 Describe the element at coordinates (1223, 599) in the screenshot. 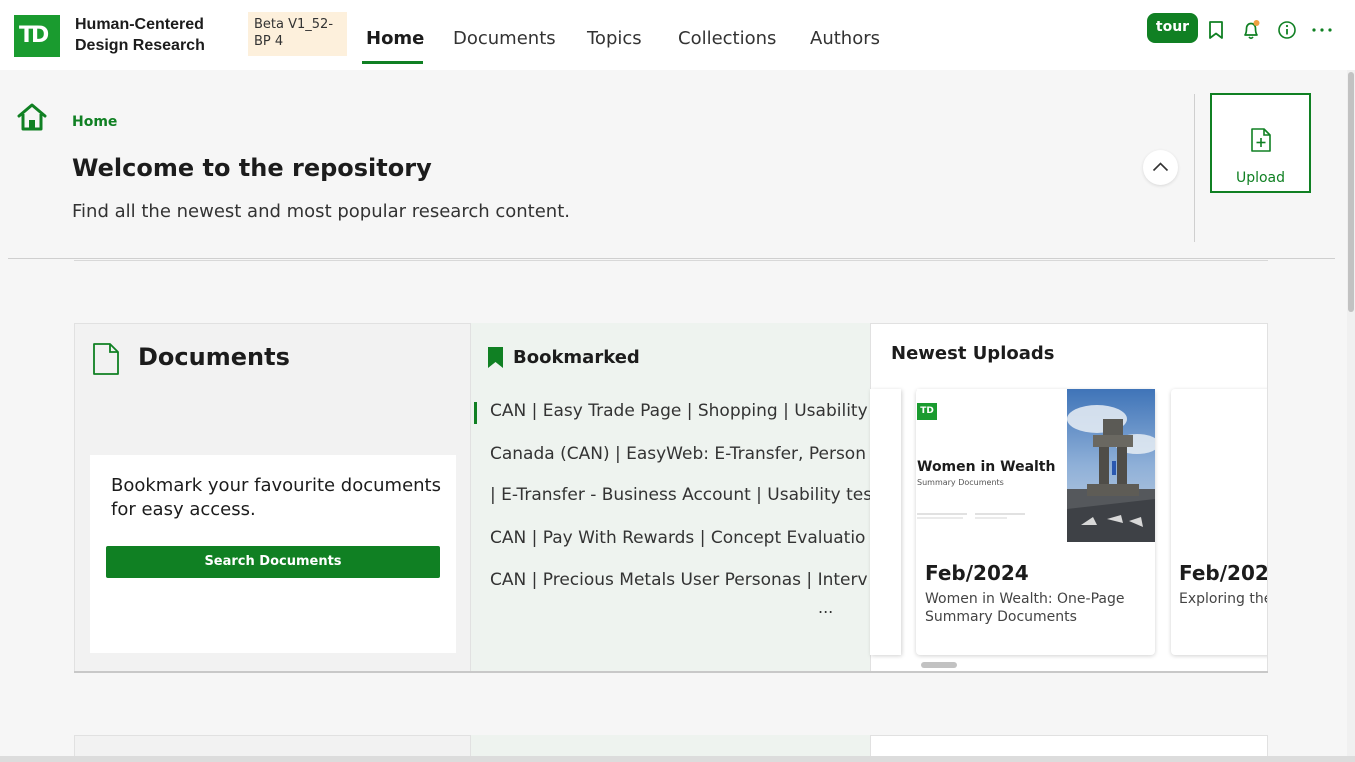

I see `upload-description: Exploring the` at that location.